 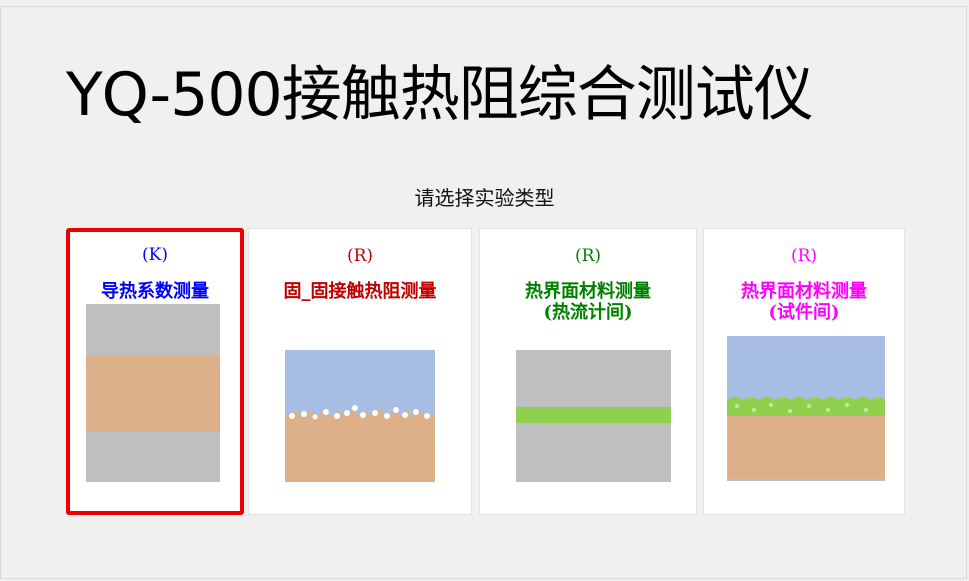 What do you see at coordinates (804, 312) in the screenshot?
I see `card-subtitle: (试件间)` at bounding box center [804, 312].